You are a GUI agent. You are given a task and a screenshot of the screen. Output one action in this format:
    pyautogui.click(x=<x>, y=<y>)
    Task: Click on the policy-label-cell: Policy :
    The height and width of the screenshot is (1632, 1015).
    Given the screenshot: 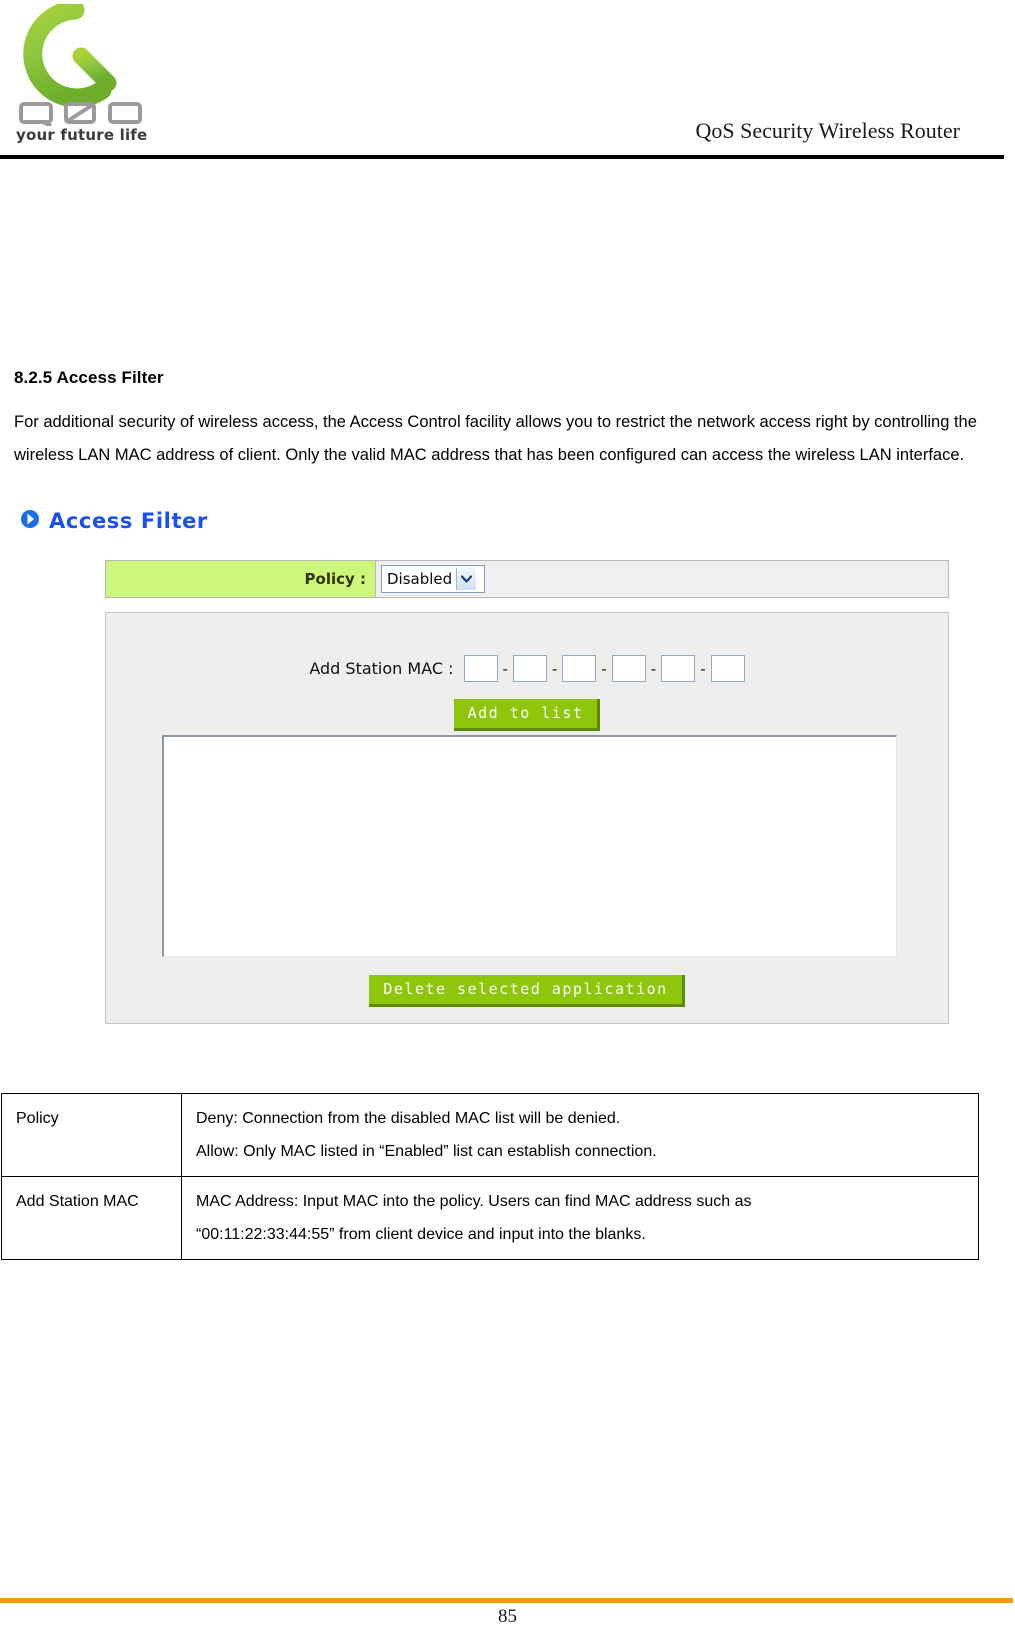 What is the action you would take?
    pyautogui.click(x=241, y=579)
    